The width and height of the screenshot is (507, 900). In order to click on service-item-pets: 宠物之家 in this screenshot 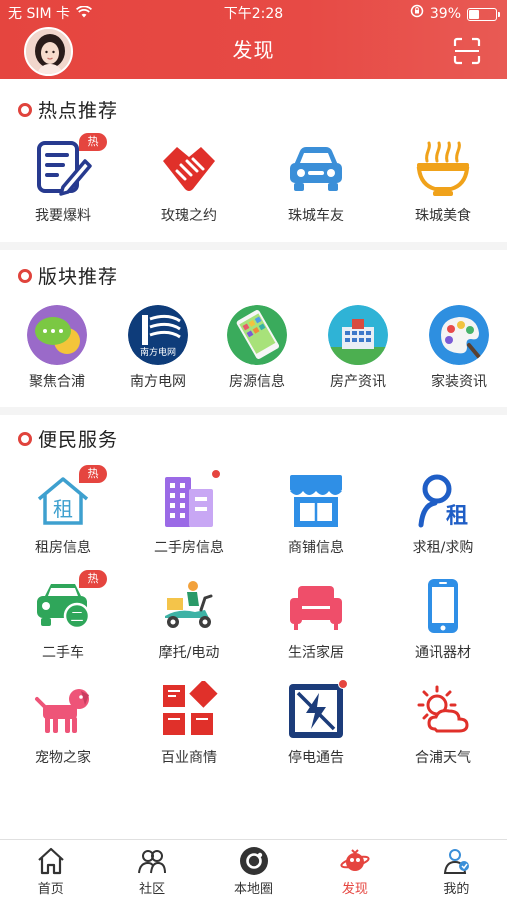, I will do `click(63, 724)`.